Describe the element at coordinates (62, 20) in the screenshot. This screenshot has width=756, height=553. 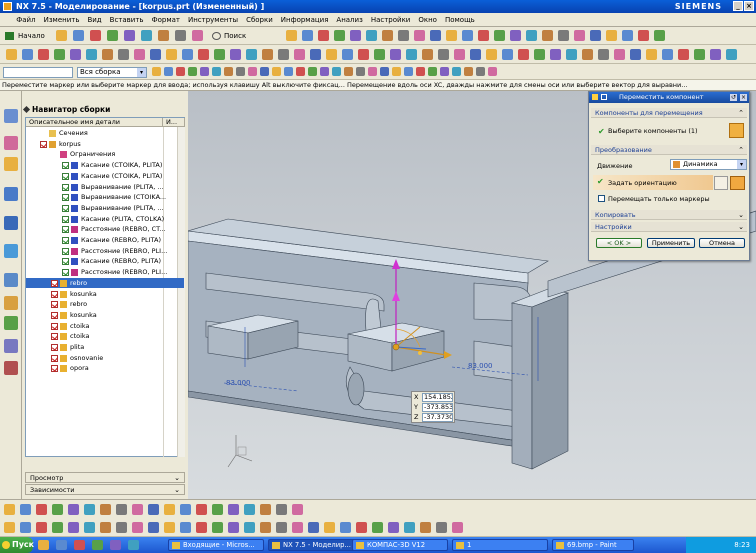
I see `menu-item: Изменить` at that location.